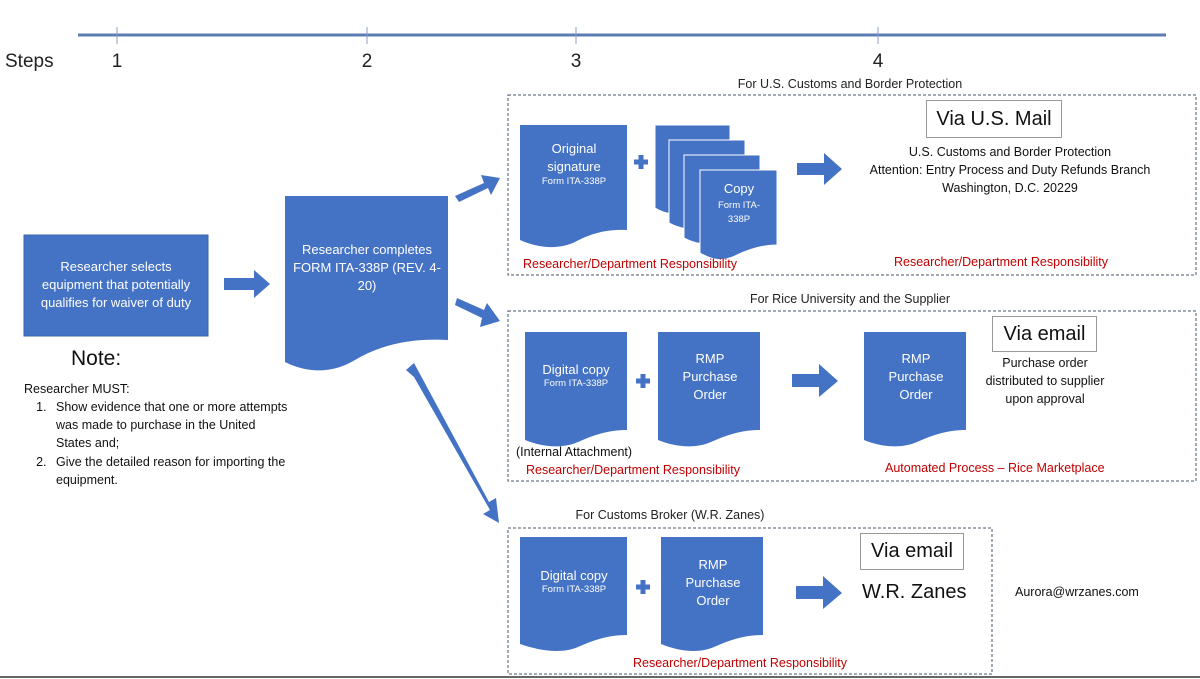  What do you see at coordinates (916, 377) in the screenshot?
I see `rice-rmp-po-approved-text: RMP Purchase Order` at bounding box center [916, 377].